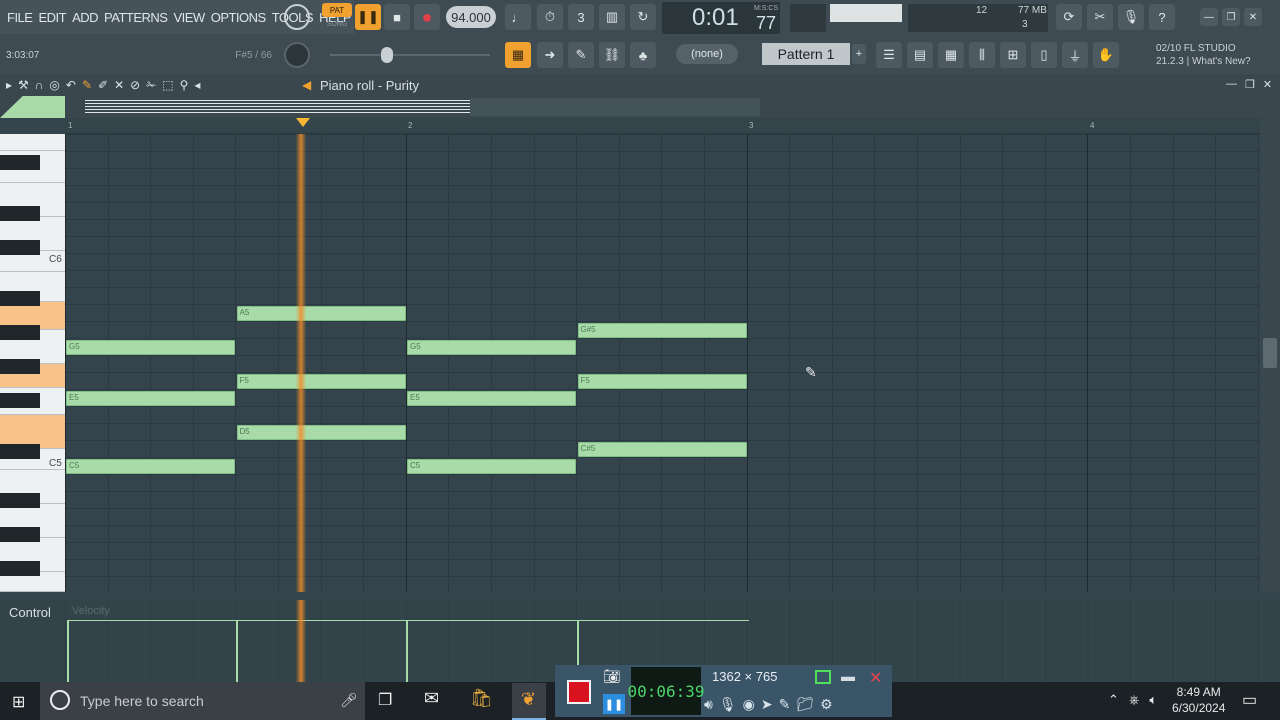 Image resolution: width=1280 pixels, height=720 pixels. Describe the element at coordinates (1075, 55) in the screenshot. I see `plugin-database-button: ⏚` at that location.